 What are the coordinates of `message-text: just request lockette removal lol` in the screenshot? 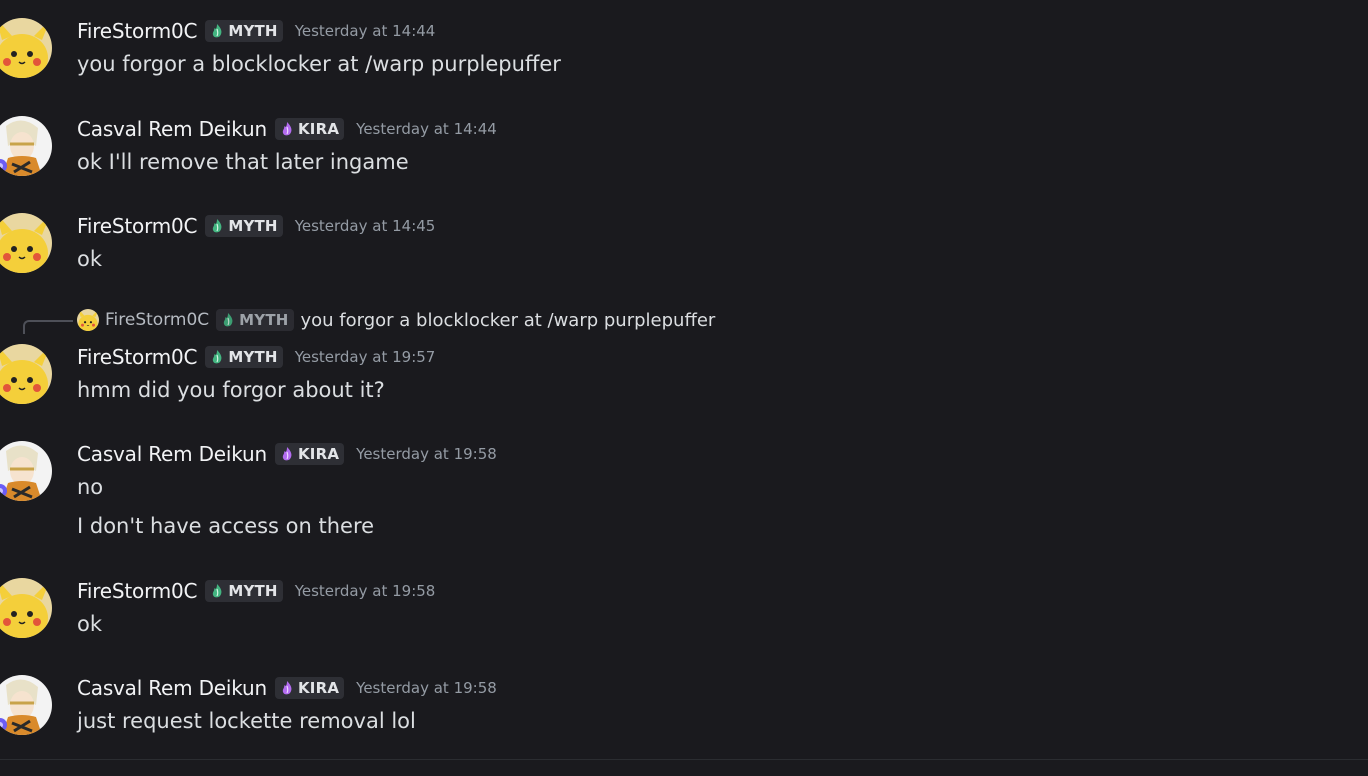 It's located at (246, 721).